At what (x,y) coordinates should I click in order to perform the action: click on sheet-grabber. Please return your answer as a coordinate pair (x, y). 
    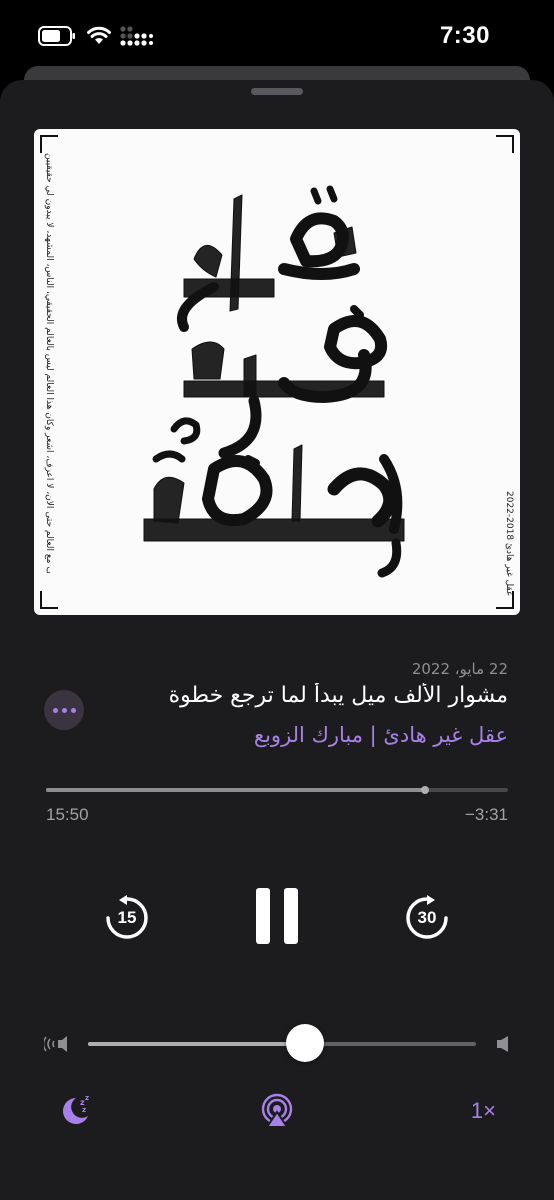
    Looking at the image, I should click on (277, 91).